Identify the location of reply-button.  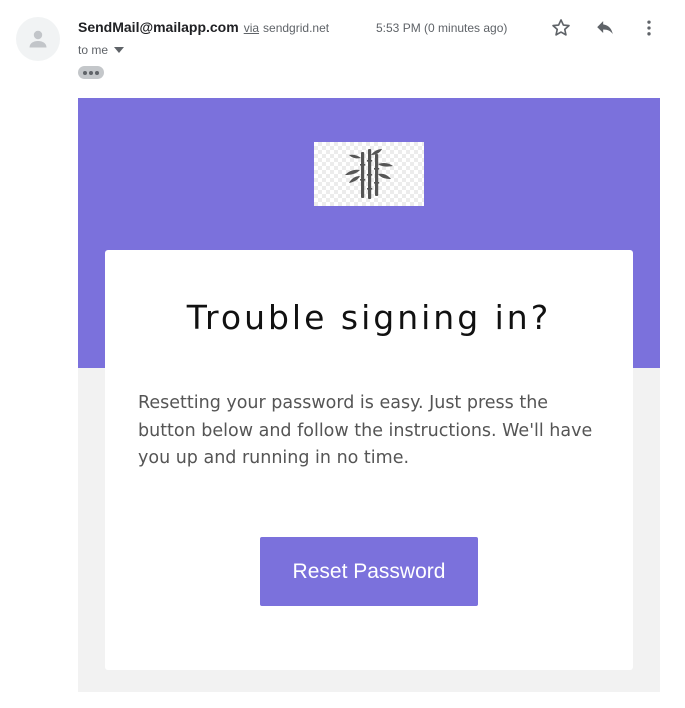
(605, 28).